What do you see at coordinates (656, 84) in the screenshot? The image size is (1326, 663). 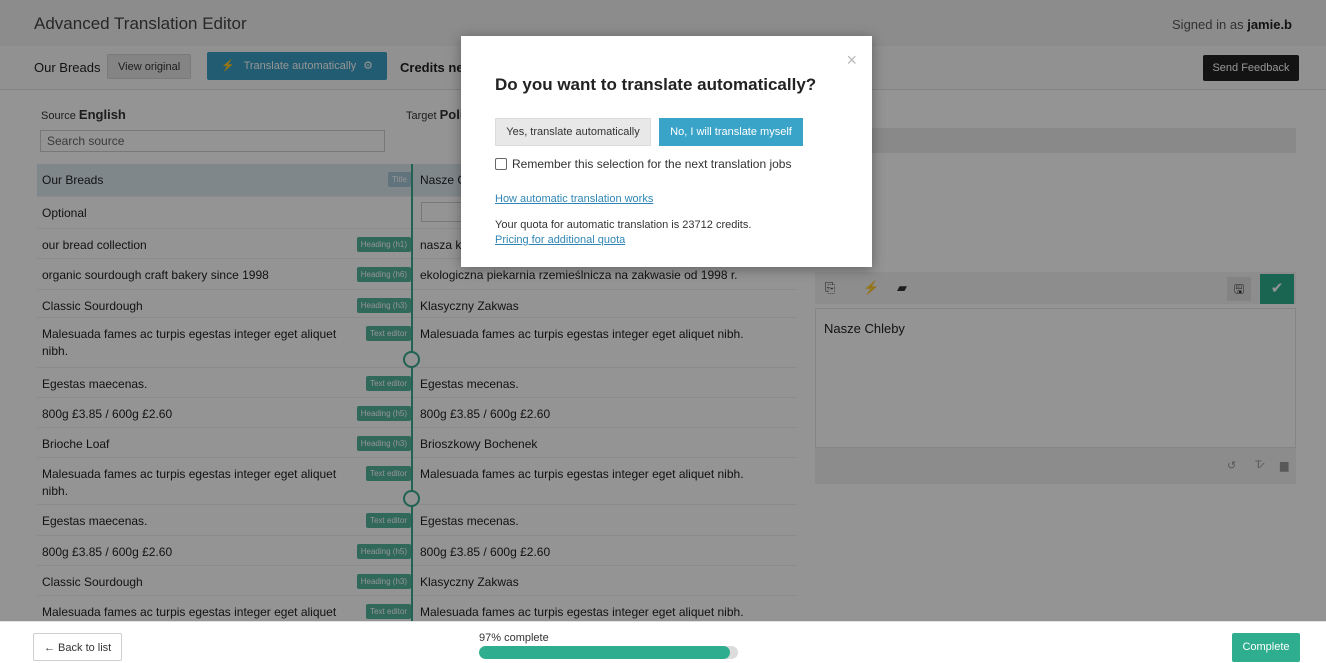 I see `dialog-title: Do you want to translate automatically?` at bounding box center [656, 84].